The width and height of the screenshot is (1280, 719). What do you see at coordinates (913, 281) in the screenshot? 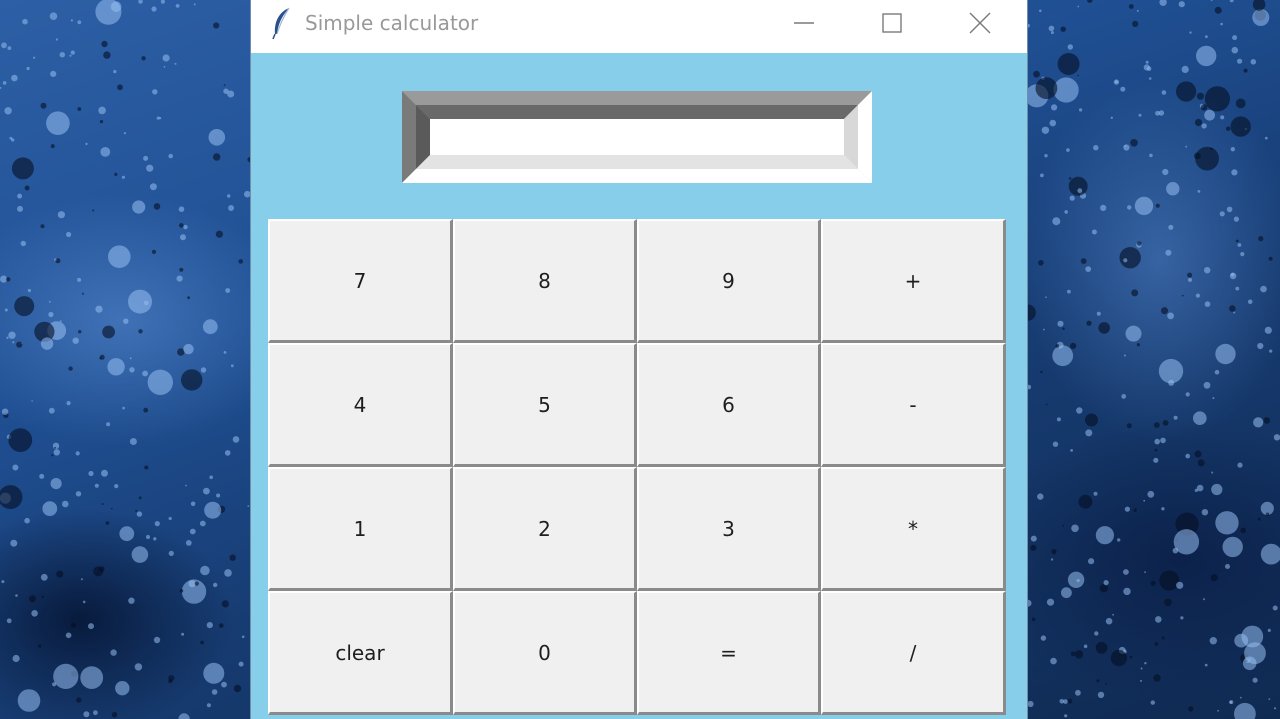
I see `add-button: +` at bounding box center [913, 281].